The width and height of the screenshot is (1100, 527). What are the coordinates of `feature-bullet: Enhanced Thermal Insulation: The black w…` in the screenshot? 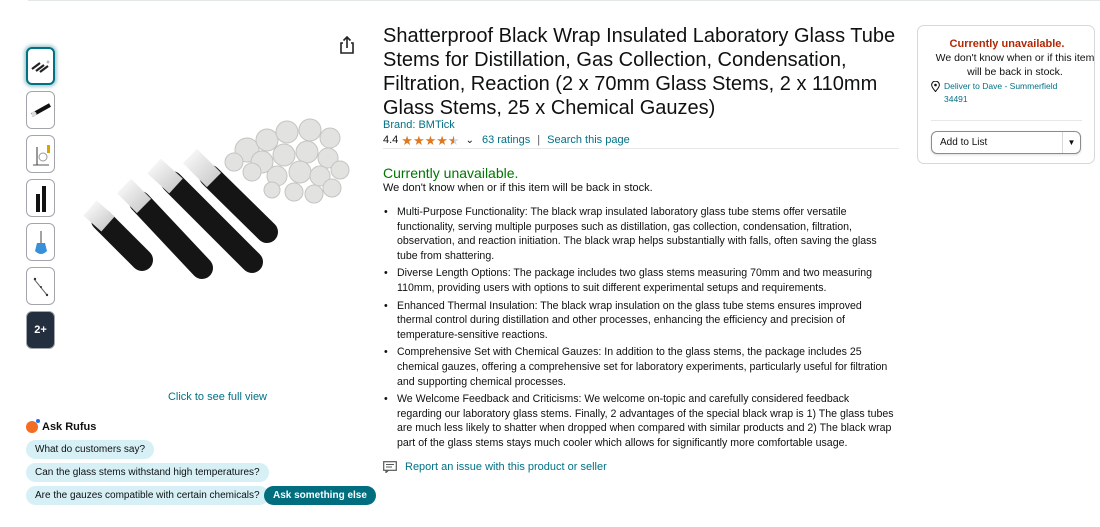 It's located at (639, 321).